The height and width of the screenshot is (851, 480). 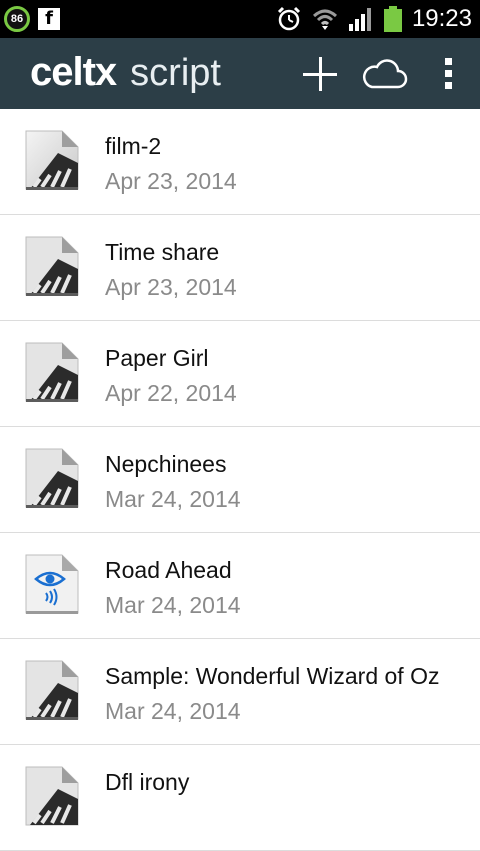 What do you see at coordinates (240, 73) in the screenshot?
I see `action-bar: celtx script` at bounding box center [240, 73].